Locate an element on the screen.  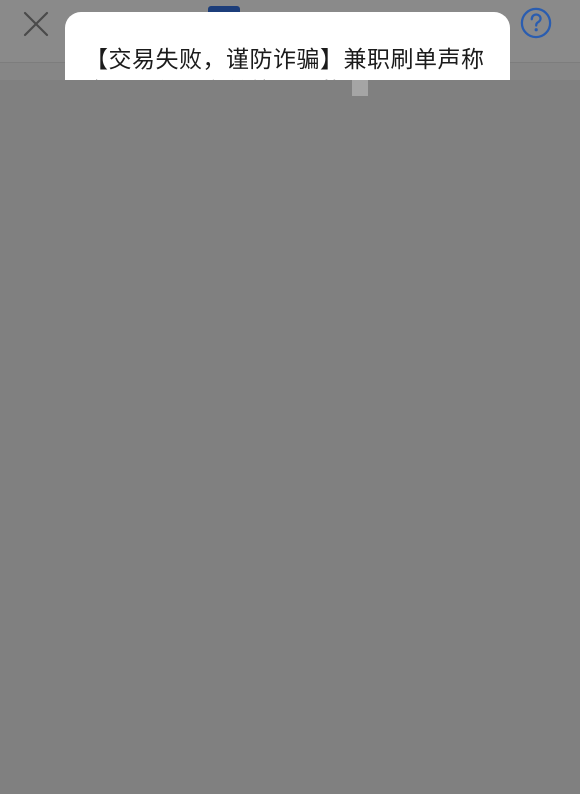
help-circle-icon is located at coordinates (536, 23).